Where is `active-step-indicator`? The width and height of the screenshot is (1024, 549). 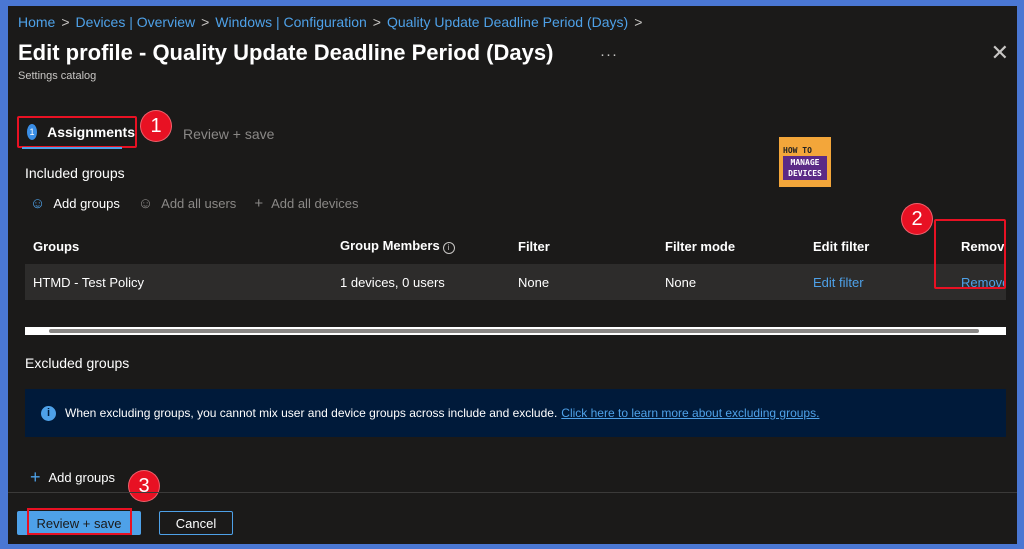 active-step-indicator is located at coordinates (72, 148).